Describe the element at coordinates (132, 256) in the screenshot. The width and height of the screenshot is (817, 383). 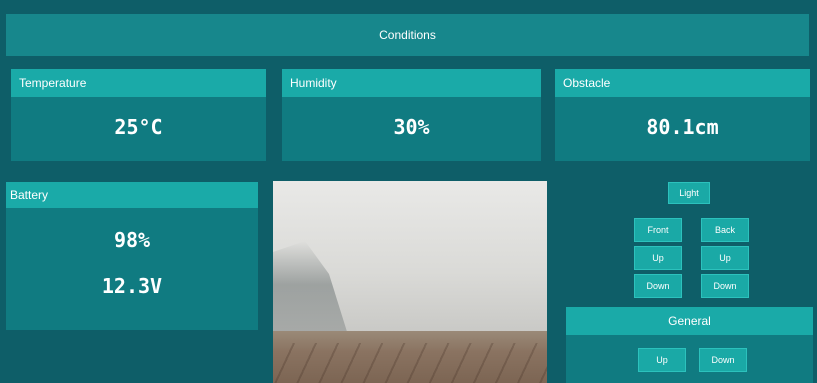
I see `battery-card: Battery 98% 12.3V` at that location.